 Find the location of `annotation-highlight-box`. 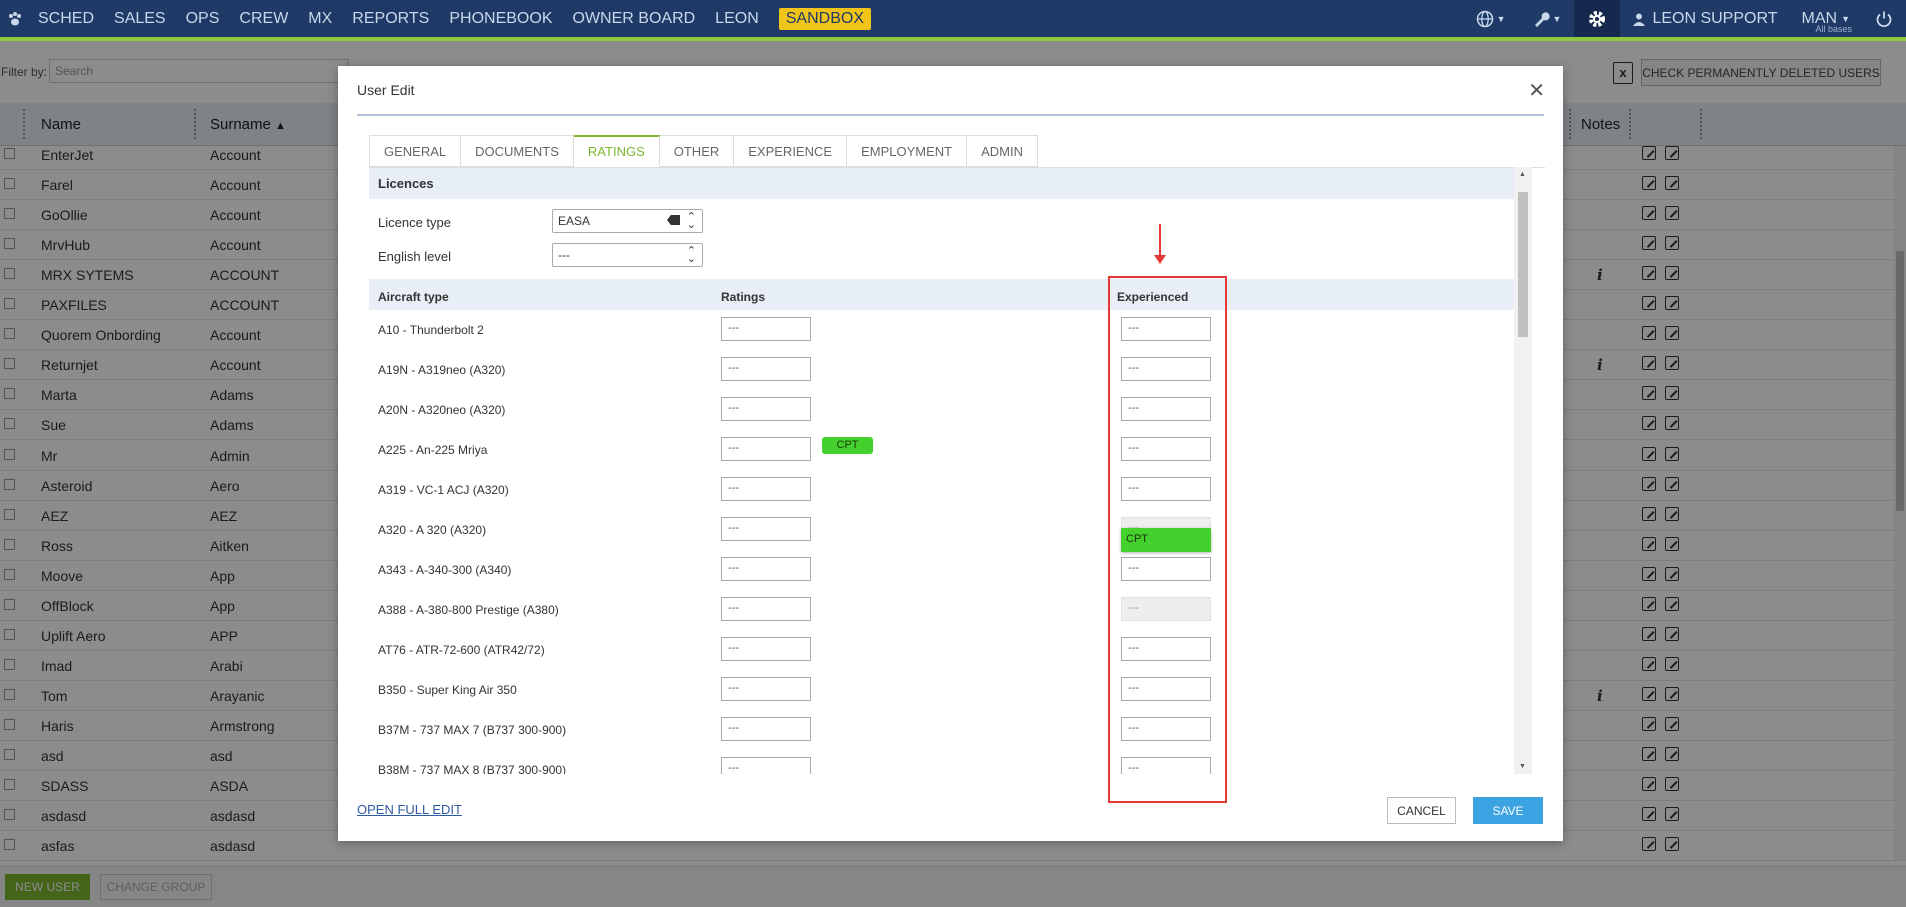

annotation-highlight-box is located at coordinates (1167, 539).